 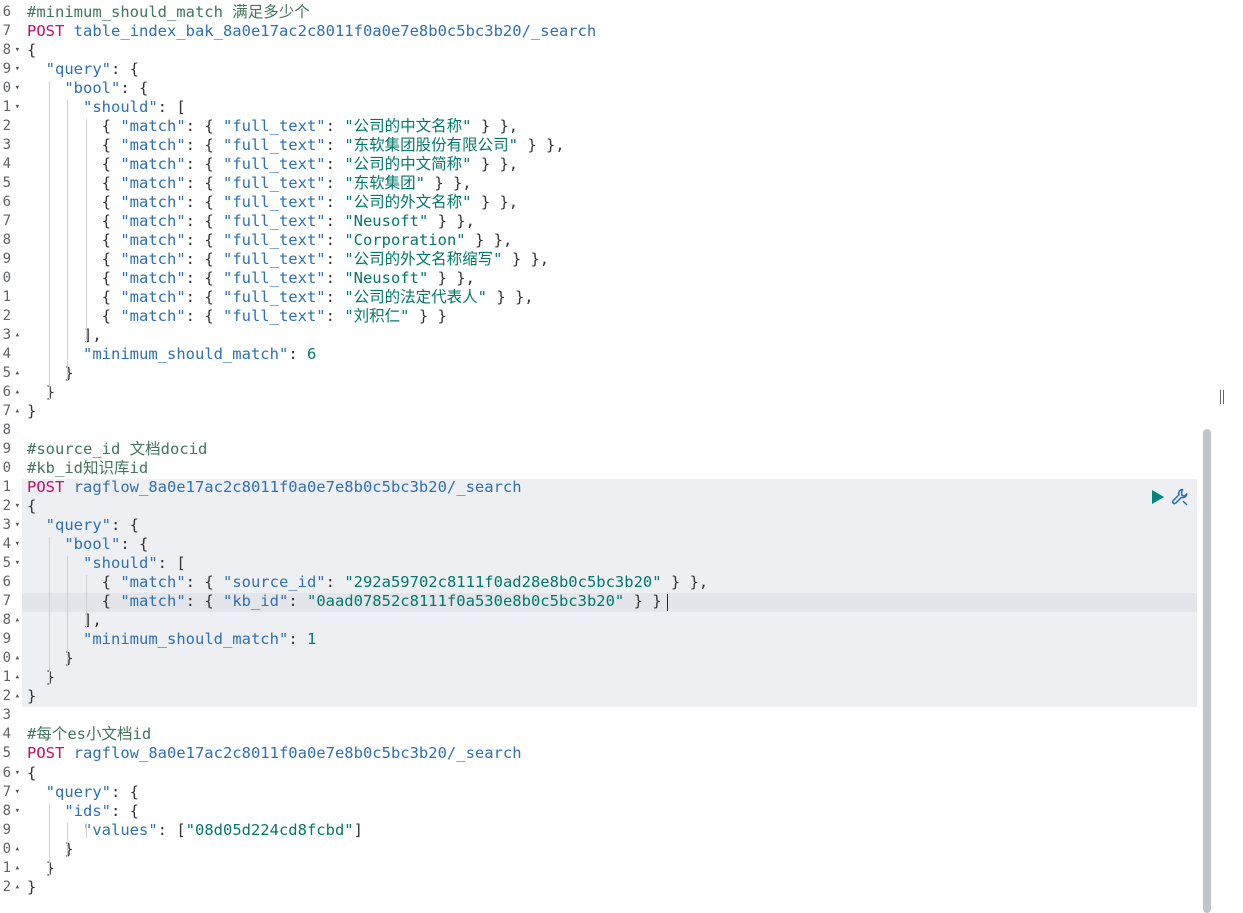 What do you see at coordinates (609, 202) in the screenshot?
I see `code-line: { "match": { "full_text": "公司的外文名称" } },` at bounding box center [609, 202].